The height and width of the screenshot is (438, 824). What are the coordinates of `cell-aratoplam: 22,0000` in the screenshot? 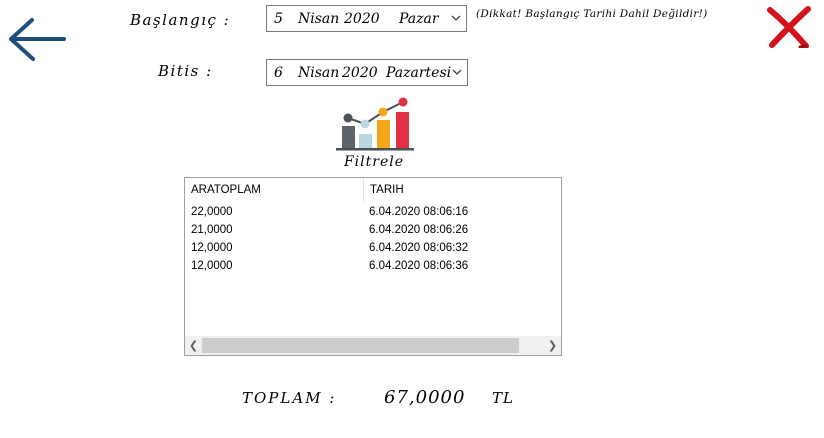 It's located at (212, 212).